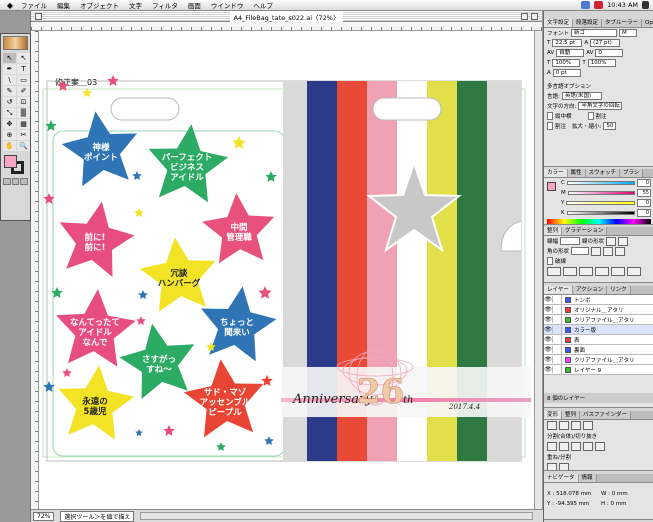  Describe the element at coordinates (227, 5) in the screenshot. I see `menu-item: ウインドウ` at that location.